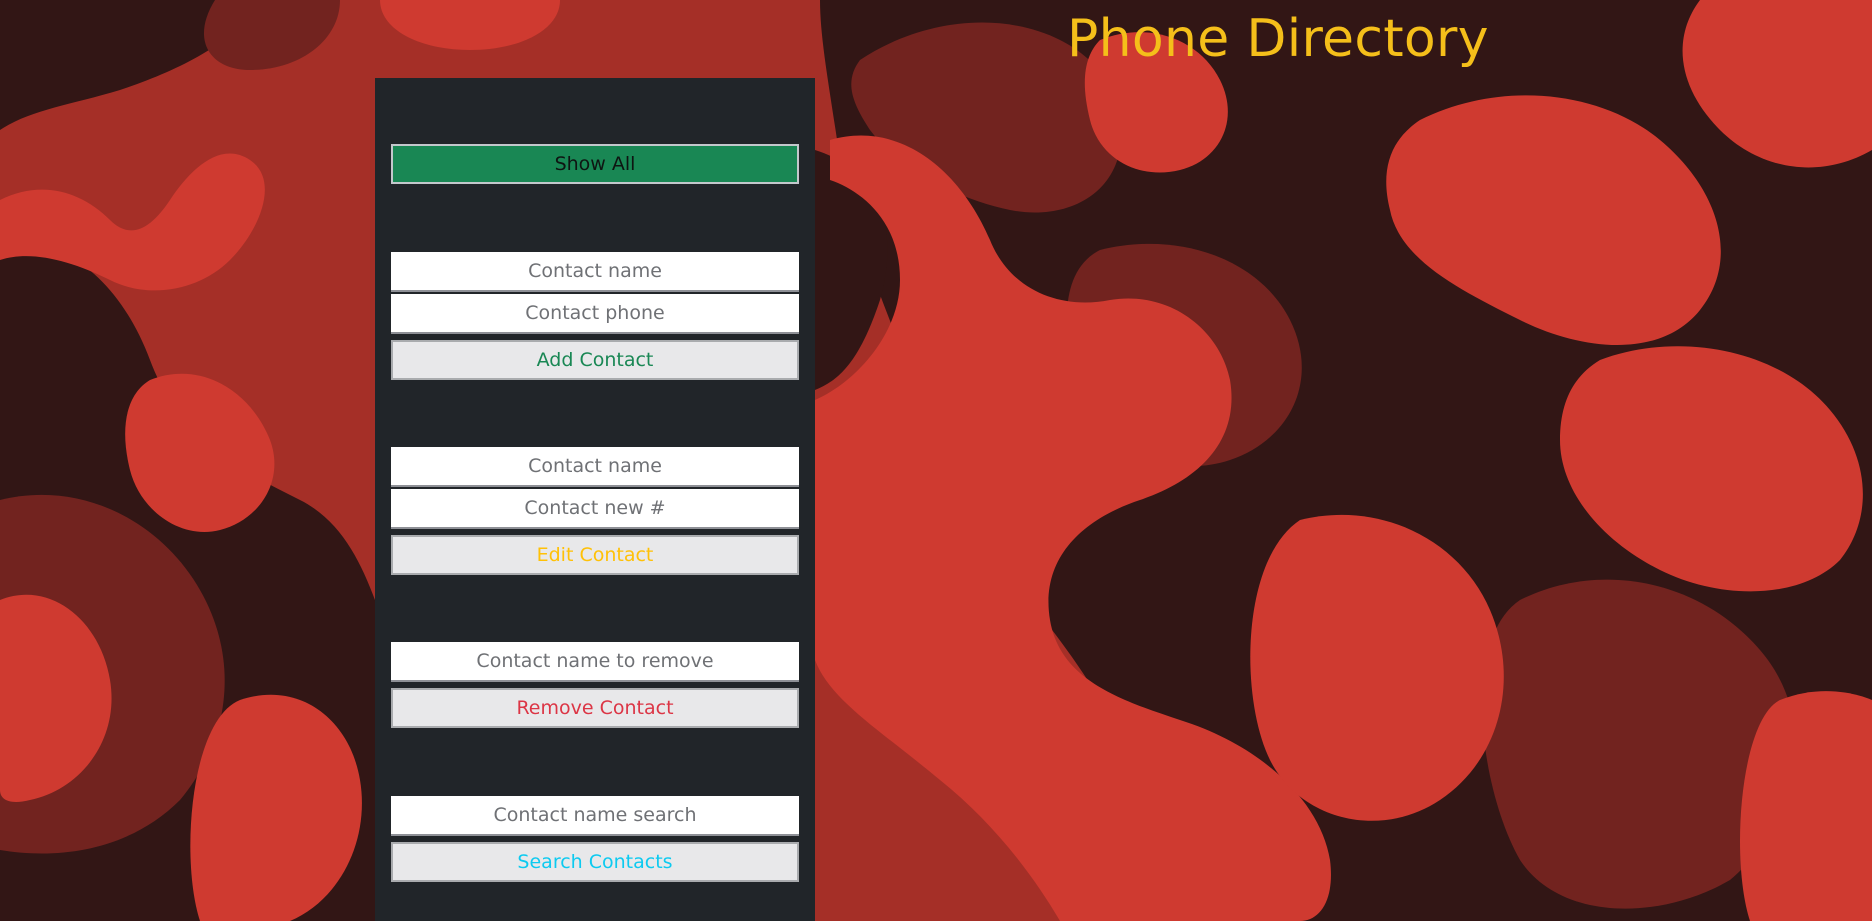 The height and width of the screenshot is (921, 1872). What do you see at coordinates (595, 272) in the screenshot?
I see `add-contact-name-input` at bounding box center [595, 272].